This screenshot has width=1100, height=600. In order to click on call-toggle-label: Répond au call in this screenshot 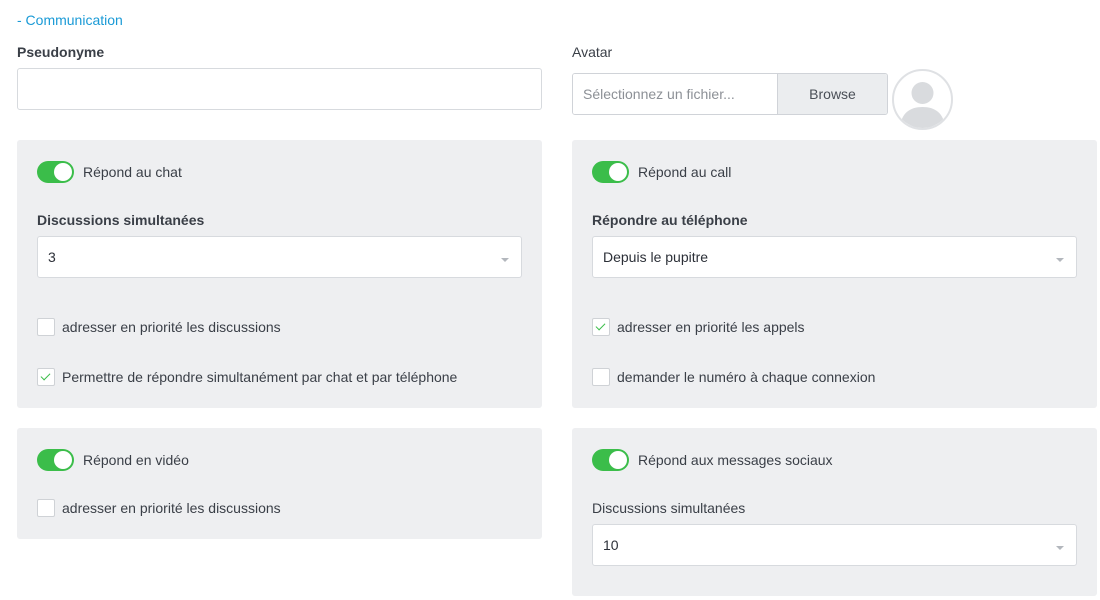, I will do `click(685, 172)`.